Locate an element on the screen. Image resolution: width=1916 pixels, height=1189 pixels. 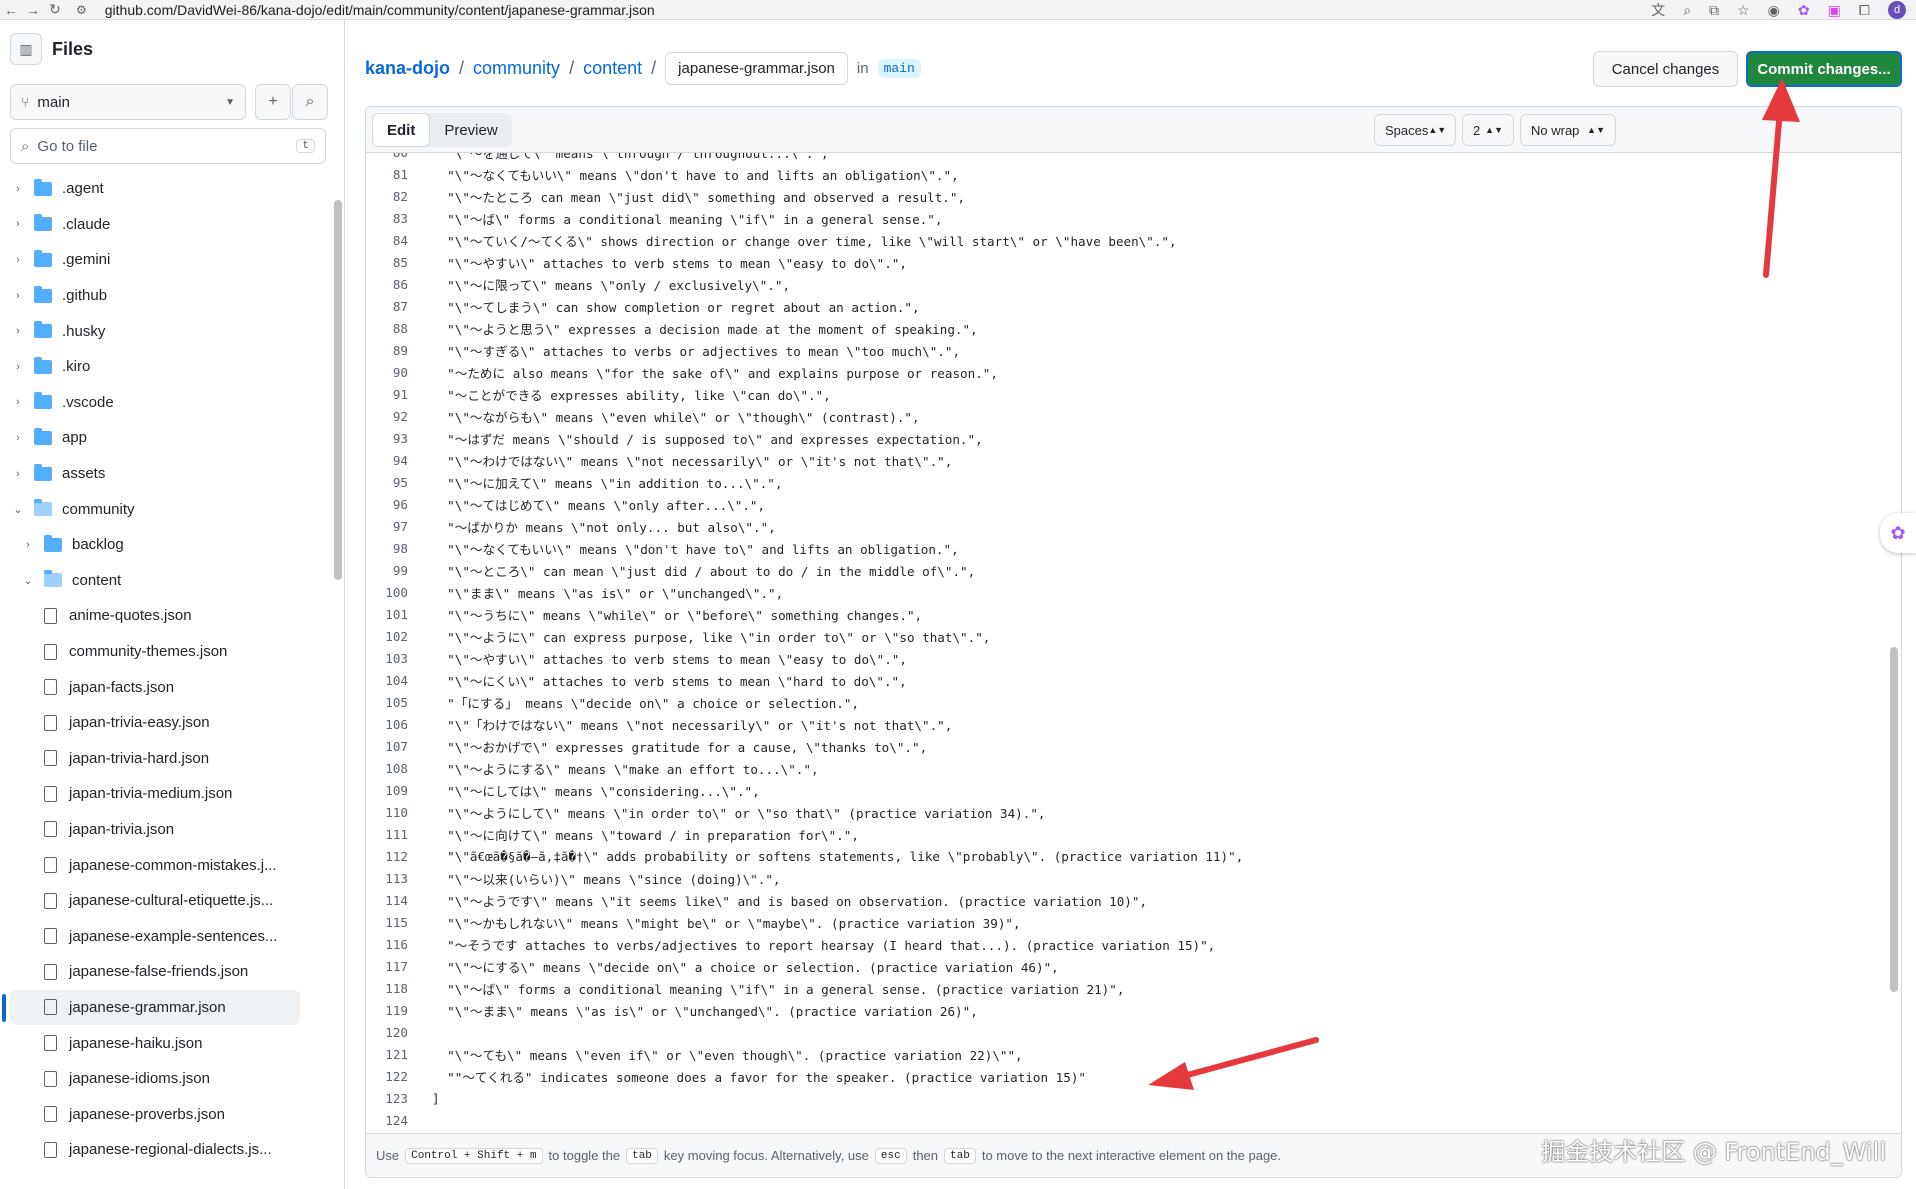
tab-preview: Preview is located at coordinates (470, 130).